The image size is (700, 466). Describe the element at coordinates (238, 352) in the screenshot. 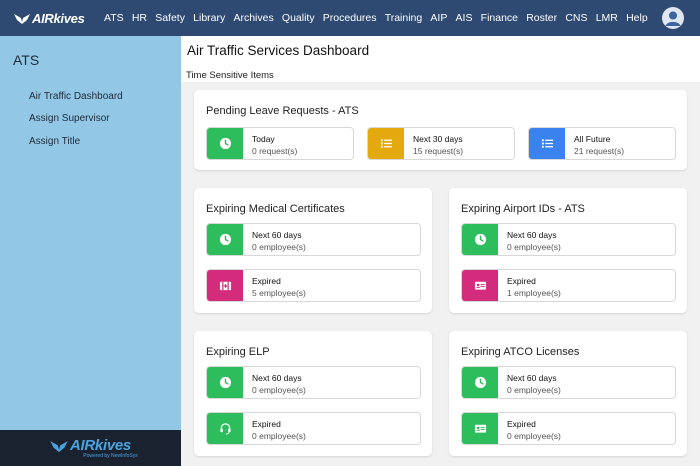

I see `card-title: Expiring ELP` at that location.